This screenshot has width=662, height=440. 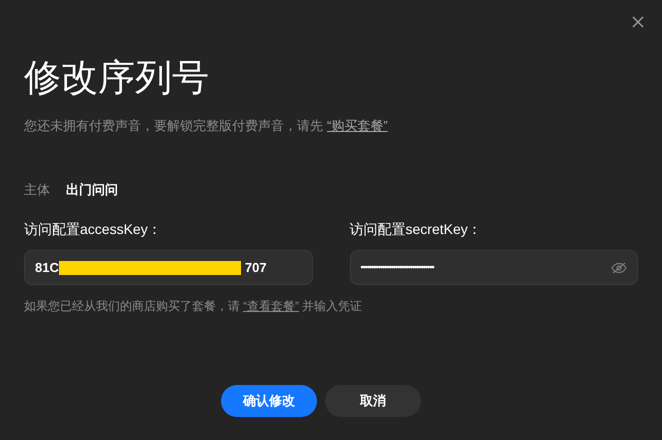 What do you see at coordinates (168, 267) in the screenshot?
I see `access-key-field: 81C 707` at bounding box center [168, 267].